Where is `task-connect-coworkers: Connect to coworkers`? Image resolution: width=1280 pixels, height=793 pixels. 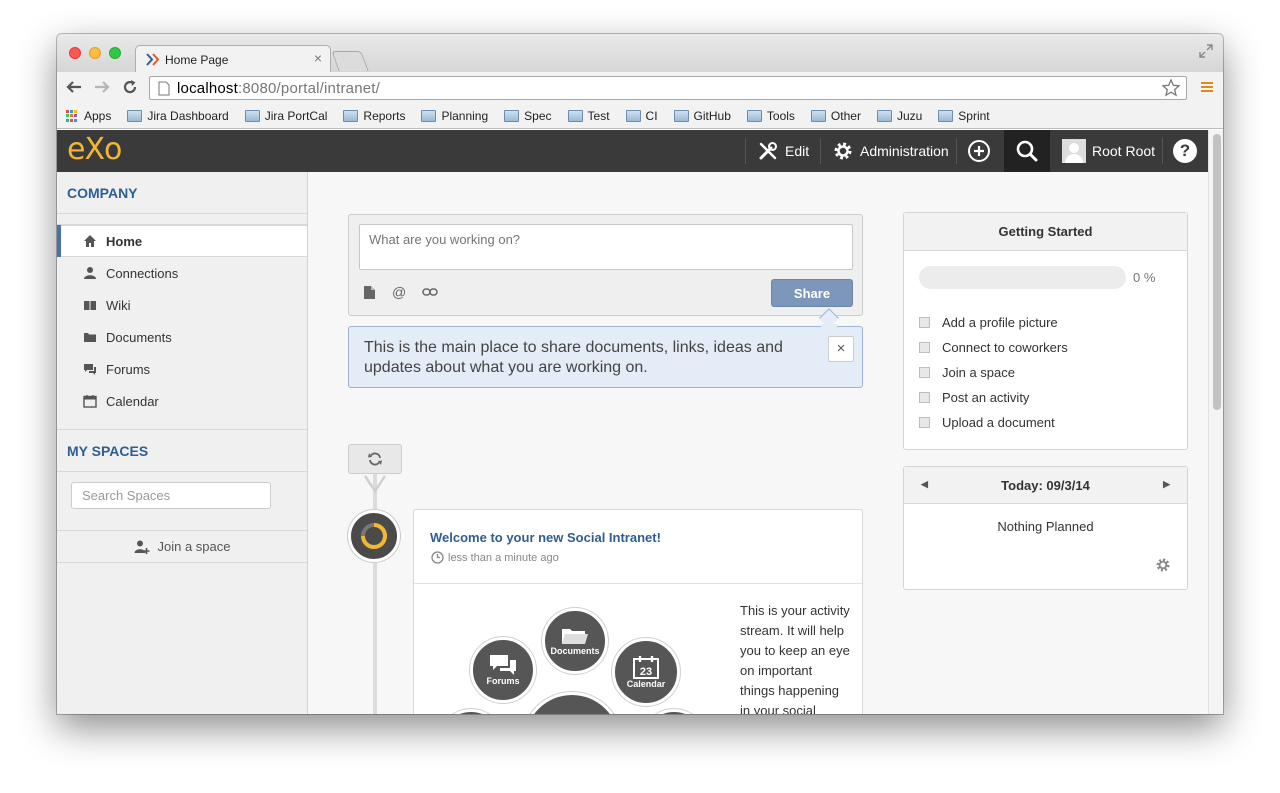 task-connect-coworkers: Connect to coworkers is located at coordinates (993, 347).